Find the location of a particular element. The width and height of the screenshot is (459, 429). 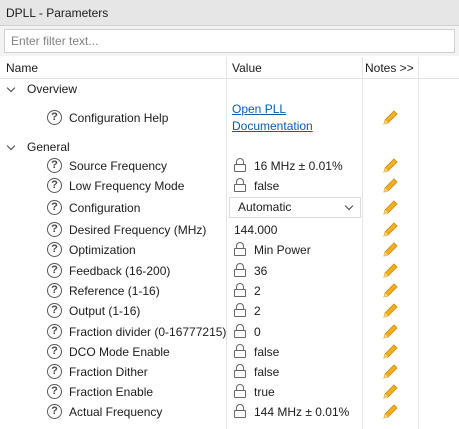

property-row: ? Actual Frequency 144 MHz ± 0.01% is located at coordinates (229, 412).